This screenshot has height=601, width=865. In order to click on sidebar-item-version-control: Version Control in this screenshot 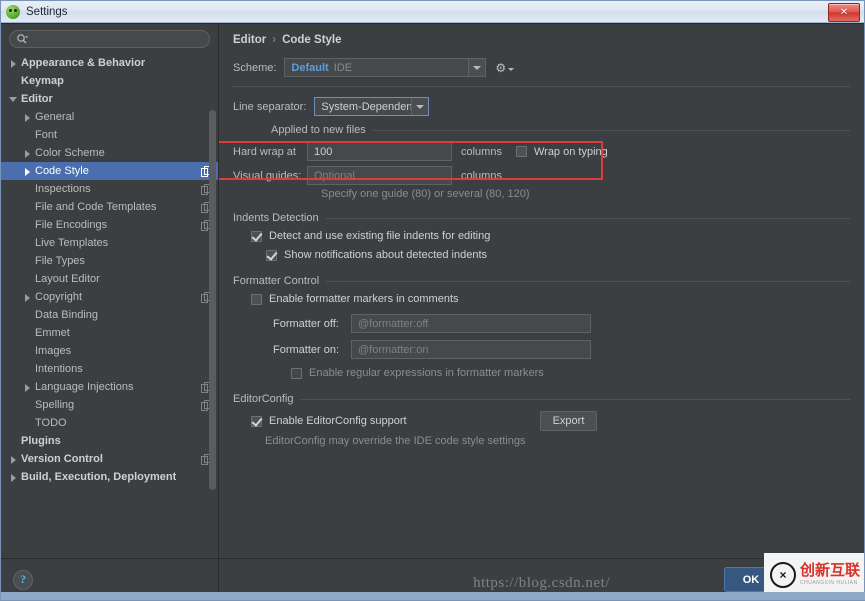, I will do `click(109, 459)`.